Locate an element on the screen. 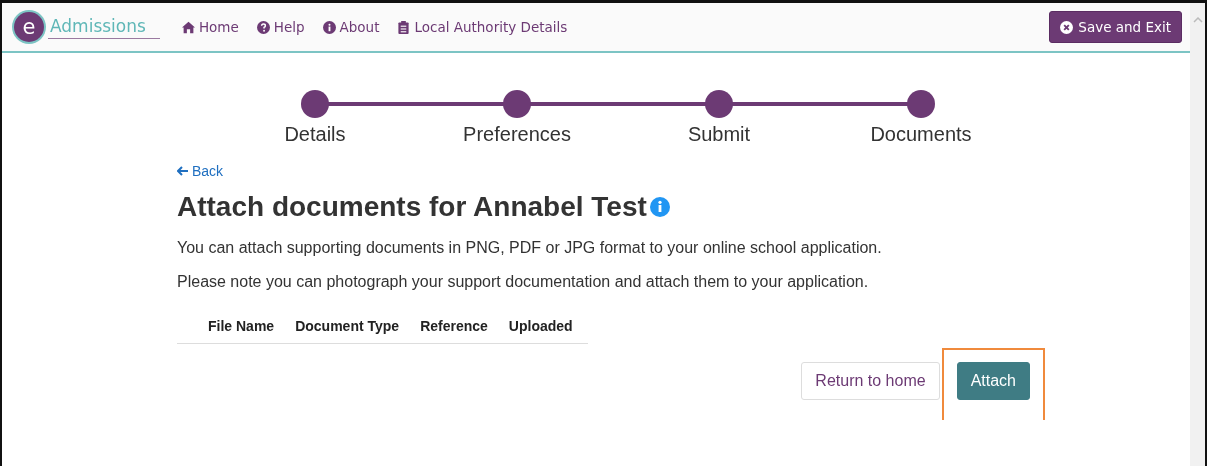 The width and height of the screenshot is (1207, 466). column-header: Uploaded is located at coordinates (540, 326).